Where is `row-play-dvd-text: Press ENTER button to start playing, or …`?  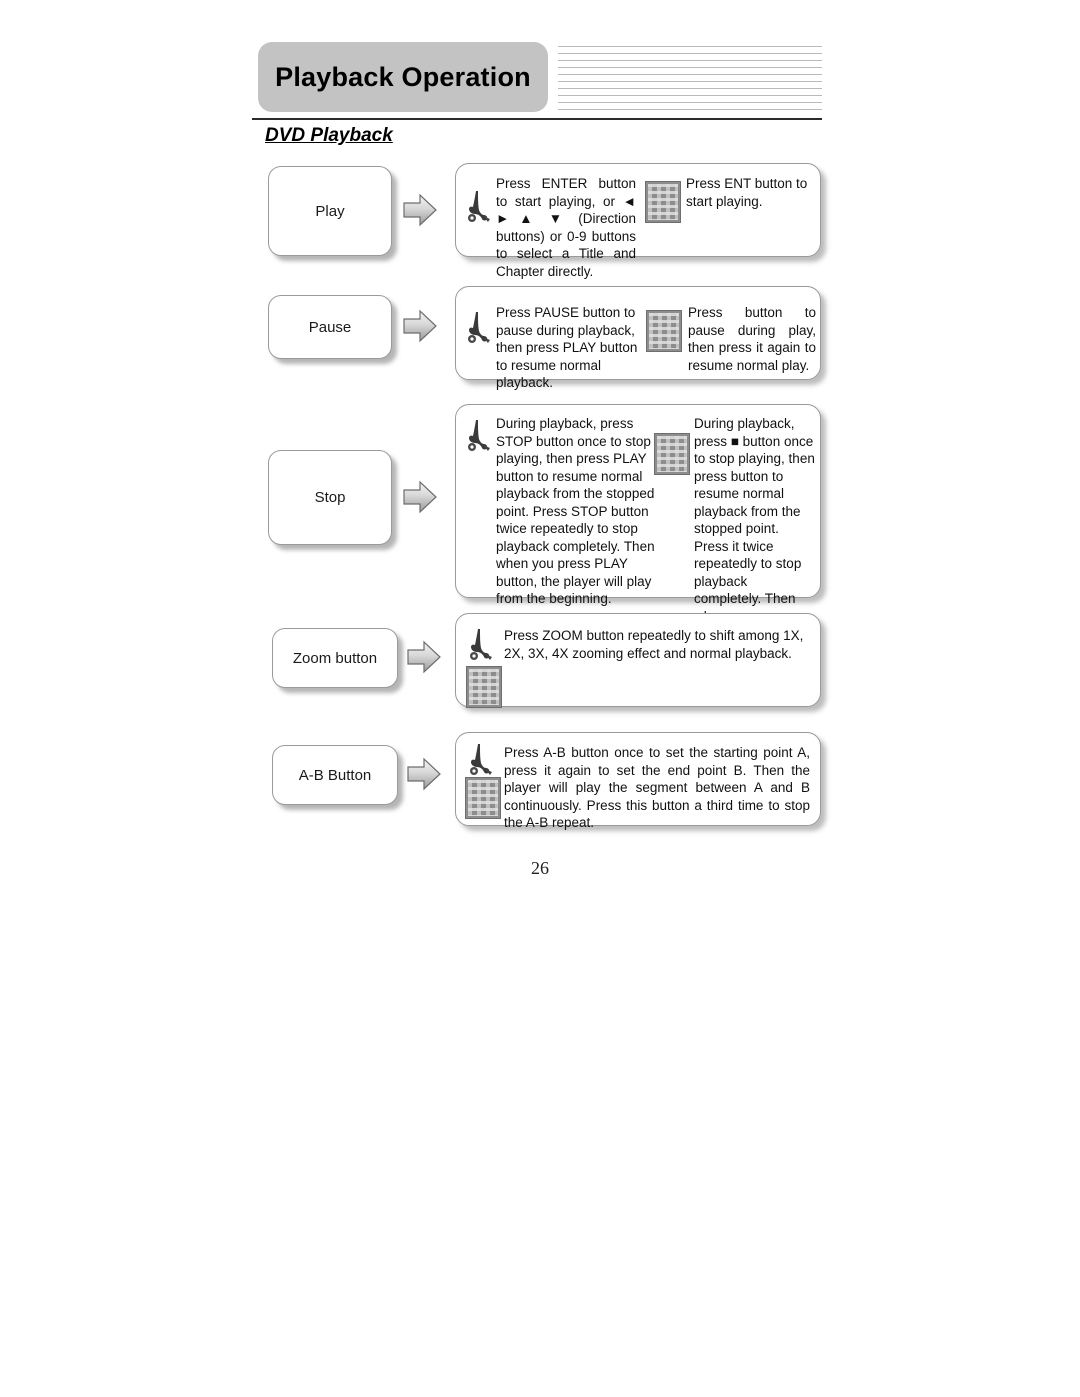 row-play-dvd-text: Press ENTER button to start playing, or … is located at coordinates (566, 227).